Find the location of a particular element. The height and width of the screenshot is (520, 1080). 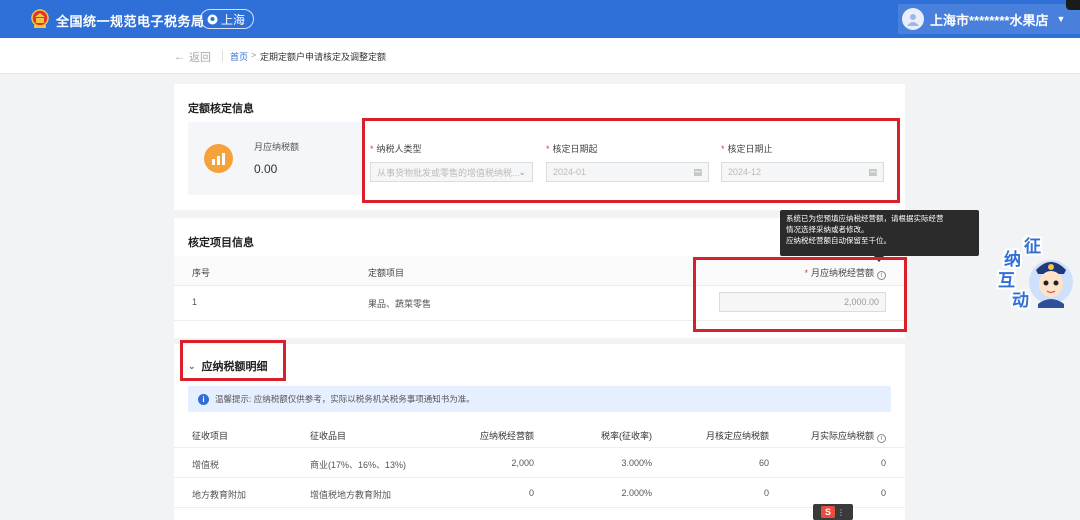

back-label: 返回 is located at coordinates (200, 58).